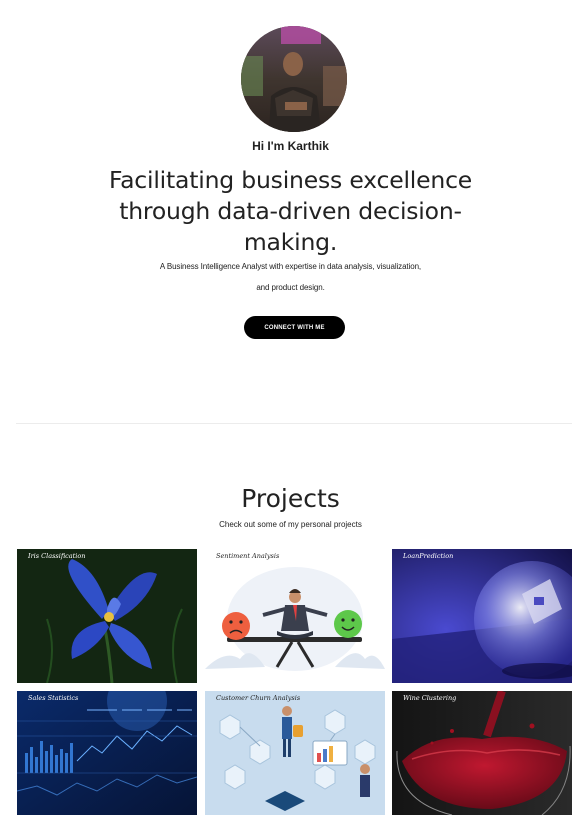 This screenshot has height=815, width=581. What do you see at coordinates (290, 498) in the screenshot?
I see `projects-title: Projects` at bounding box center [290, 498].